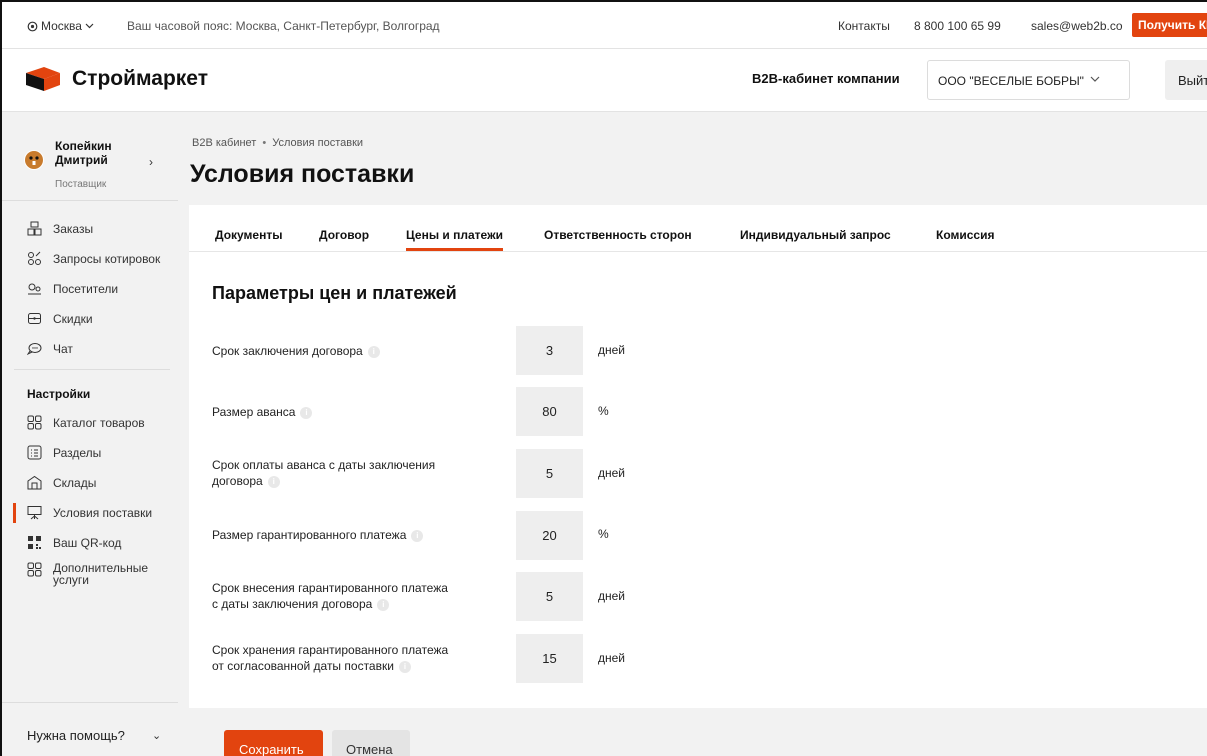 The width and height of the screenshot is (1207, 756). What do you see at coordinates (73, 229) in the screenshot?
I see `sidebar-item-label: Заказы` at bounding box center [73, 229].